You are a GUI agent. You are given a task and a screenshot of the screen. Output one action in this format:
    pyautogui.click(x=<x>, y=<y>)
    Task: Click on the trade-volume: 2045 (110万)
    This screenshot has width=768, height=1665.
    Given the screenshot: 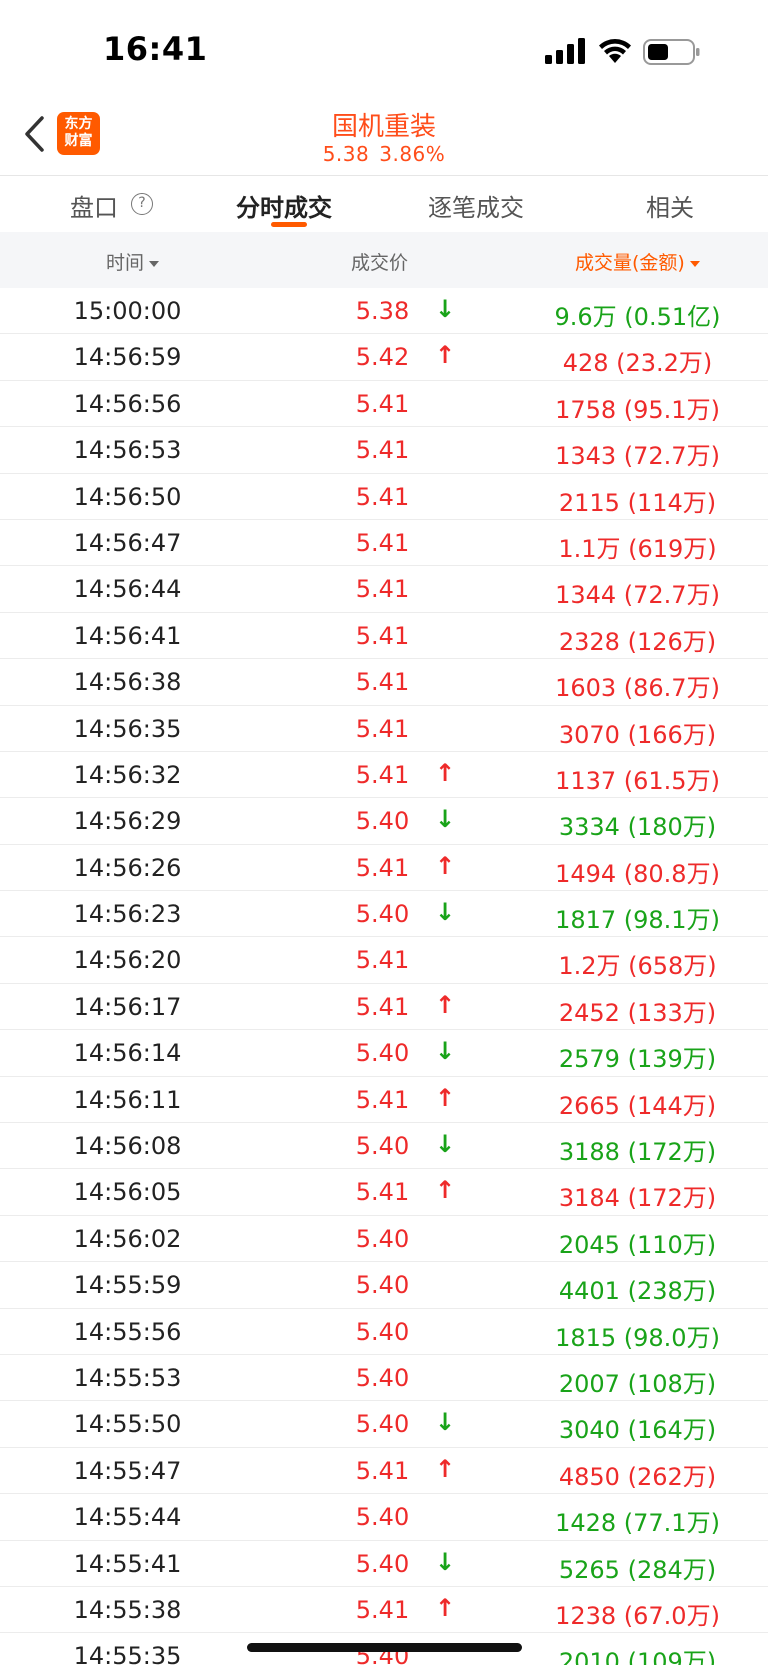 What is the action you would take?
    pyautogui.click(x=637, y=1244)
    